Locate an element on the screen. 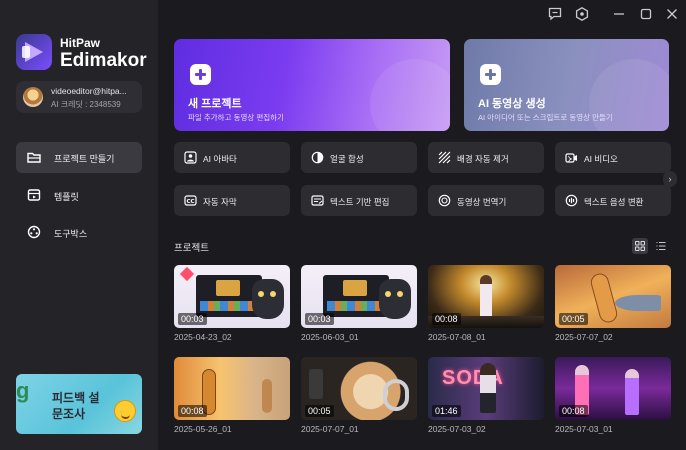  project-duration: 01:46 is located at coordinates (446, 411).